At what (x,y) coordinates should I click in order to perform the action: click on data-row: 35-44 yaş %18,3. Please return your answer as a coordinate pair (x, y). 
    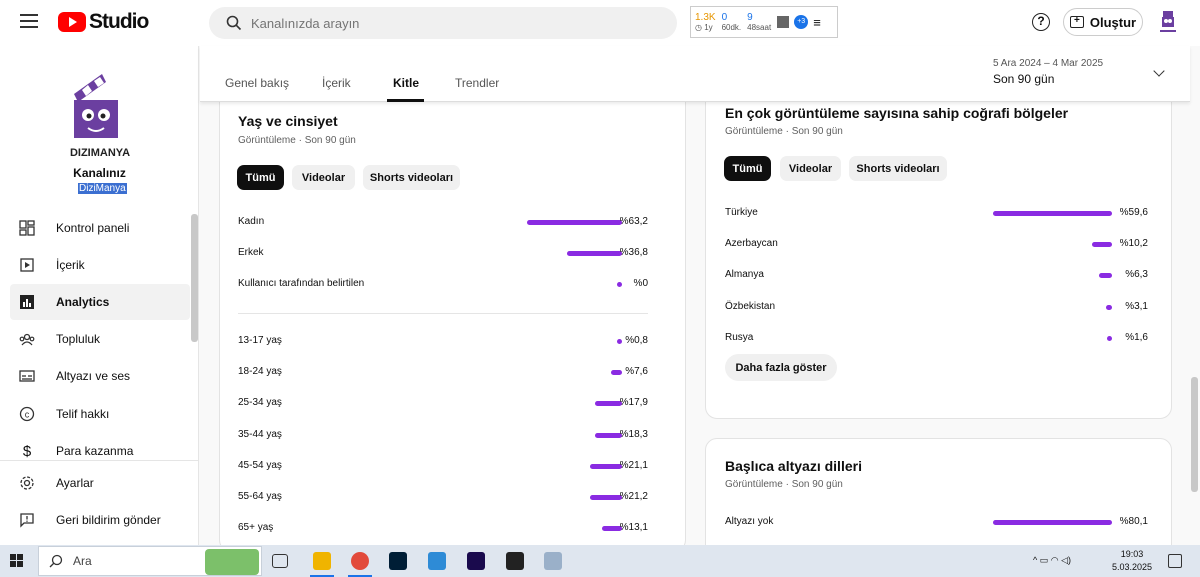
    Looking at the image, I should click on (448, 436).